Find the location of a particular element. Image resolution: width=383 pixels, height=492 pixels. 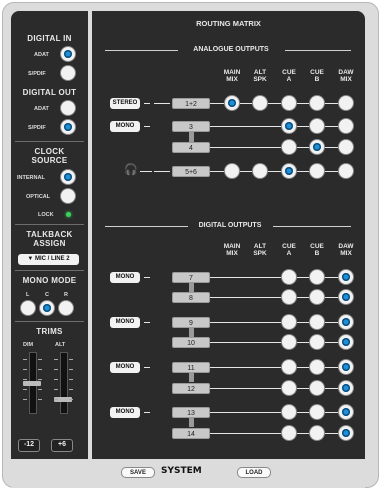

clock-optical-radio is located at coordinates (68, 196).